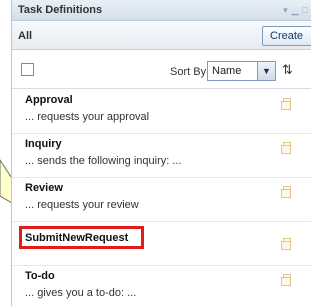 The height and width of the screenshot is (306, 320). Describe the element at coordinates (188, 72) in the screenshot. I see `sort-label: Sort By` at that location.